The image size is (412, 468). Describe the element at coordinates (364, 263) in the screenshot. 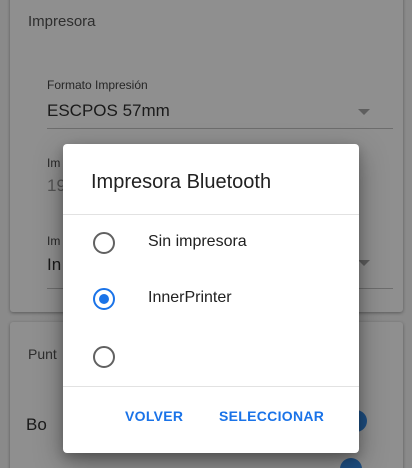

I see `field-3-dropdown-icon` at that location.